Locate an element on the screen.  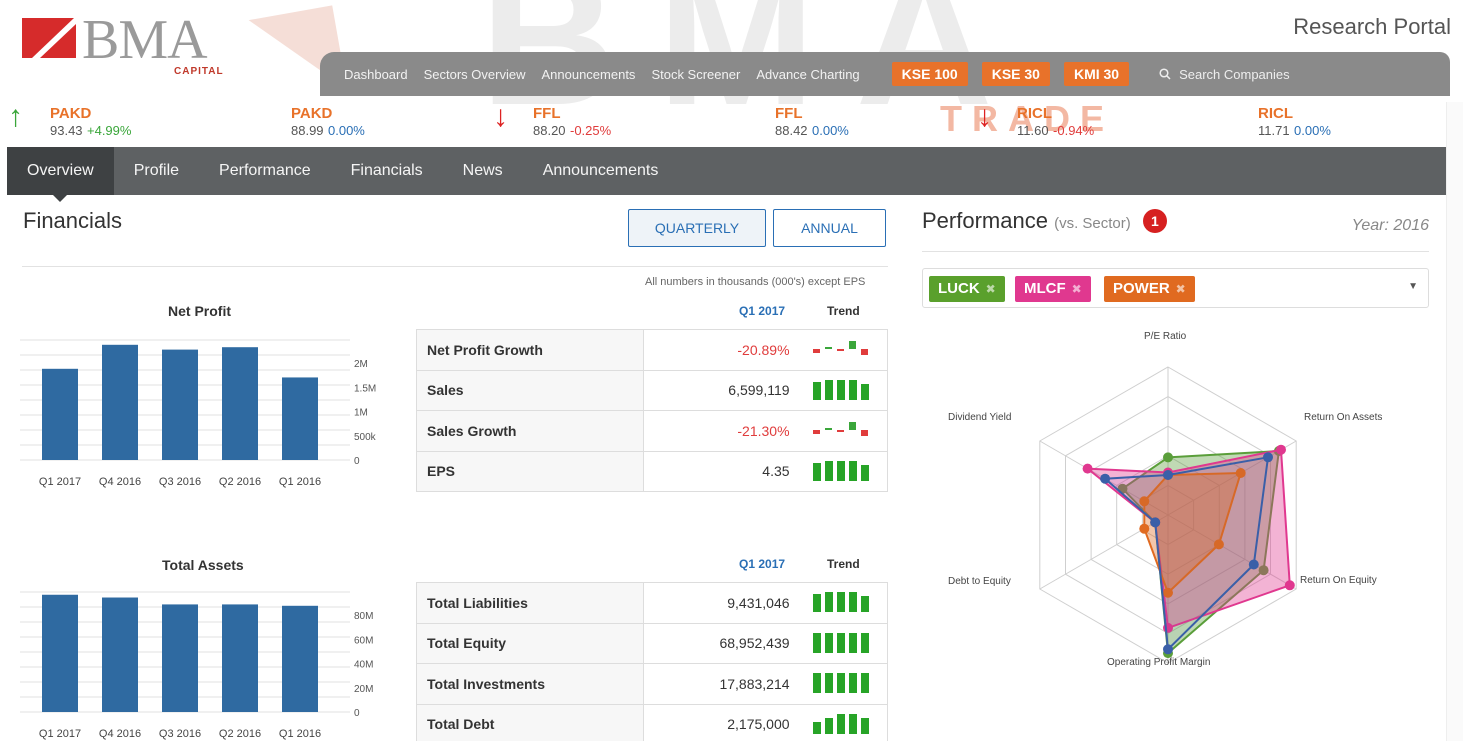
nav-announcements: Announcements is located at coordinates (588, 74).